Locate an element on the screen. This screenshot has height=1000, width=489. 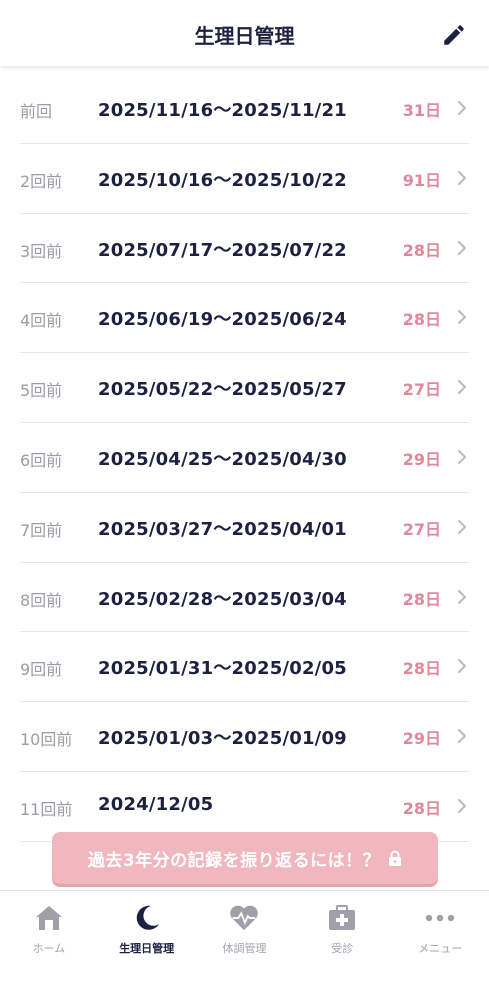
tab-consultation: 受診 is located at coordinates (342, 945).